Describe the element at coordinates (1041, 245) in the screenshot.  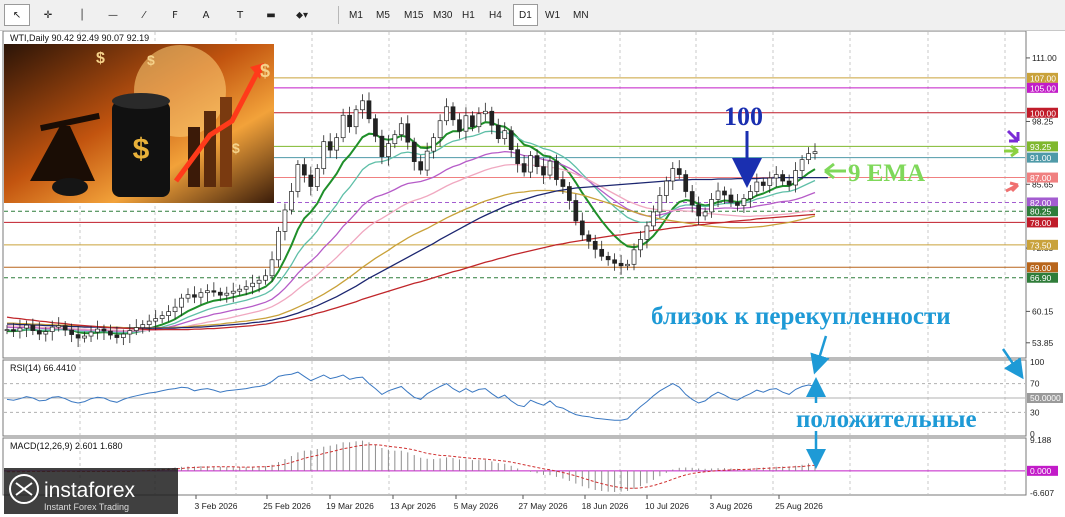
I see `level-tag-label: 73.50` at that location.